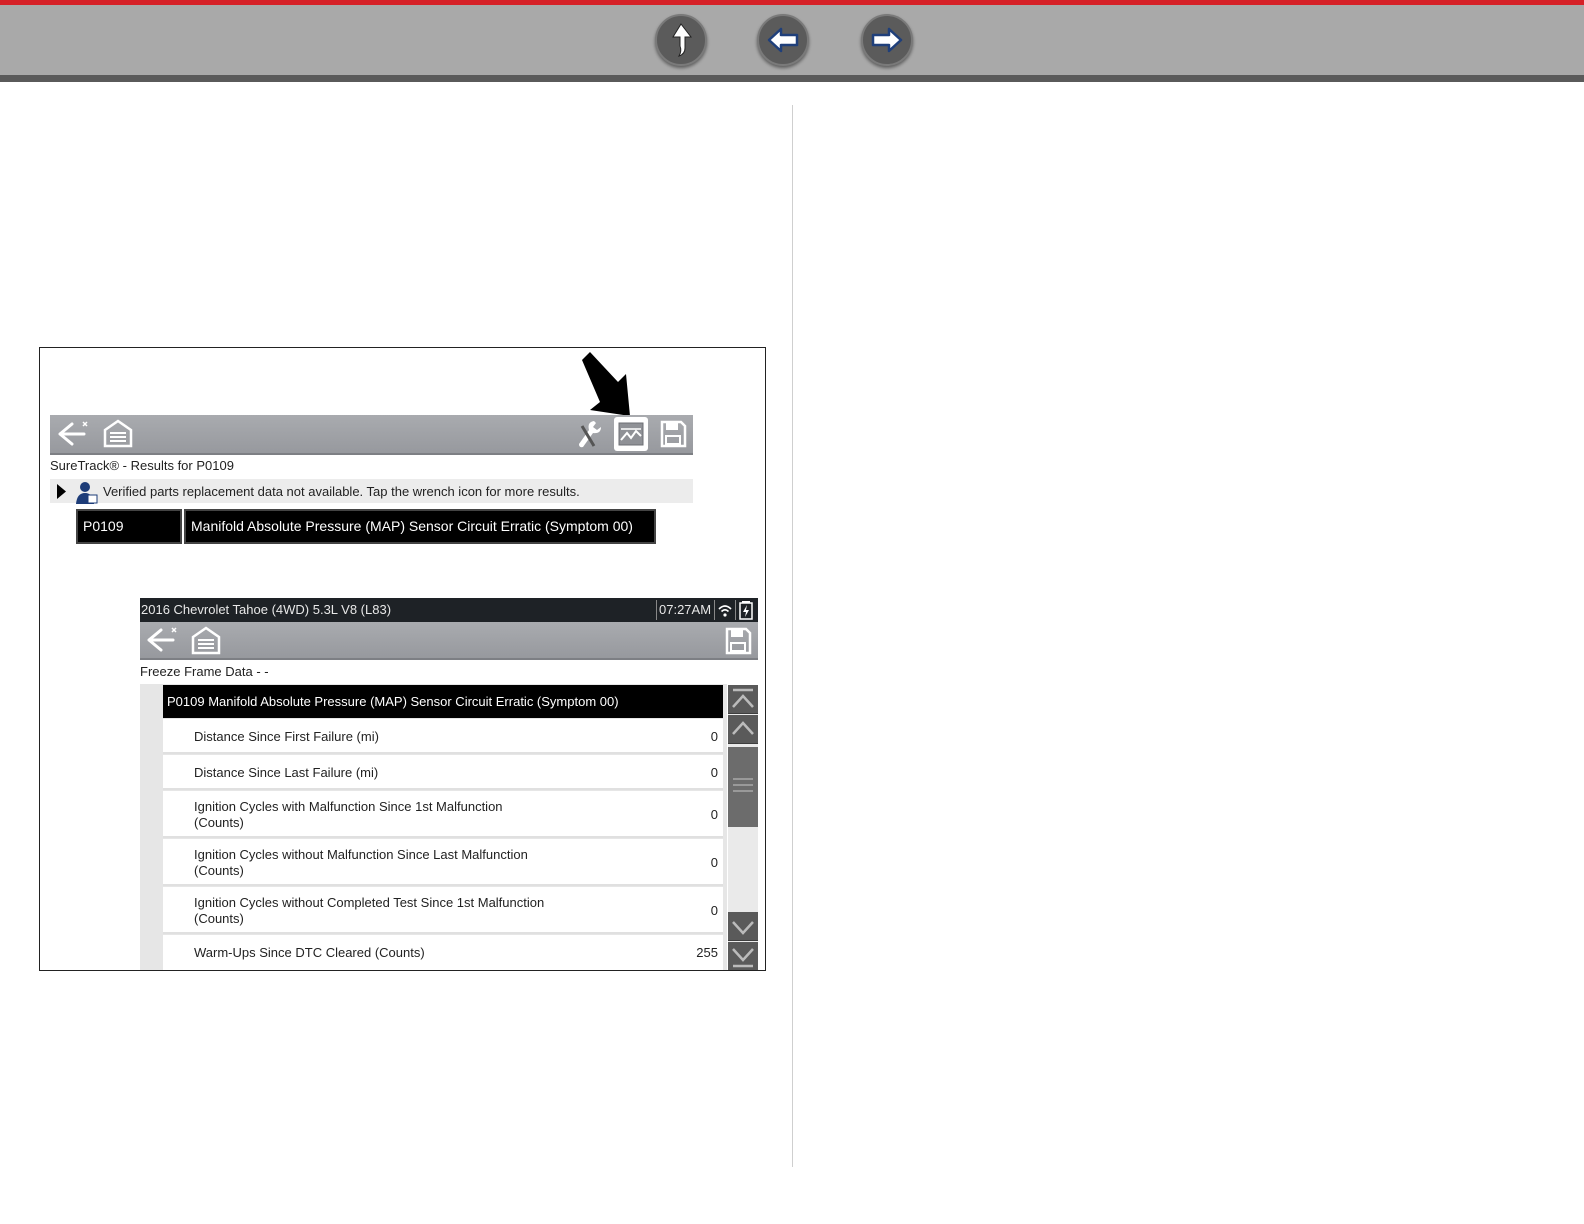  I want to click on expand-triangle-icon, so click(61, 491).